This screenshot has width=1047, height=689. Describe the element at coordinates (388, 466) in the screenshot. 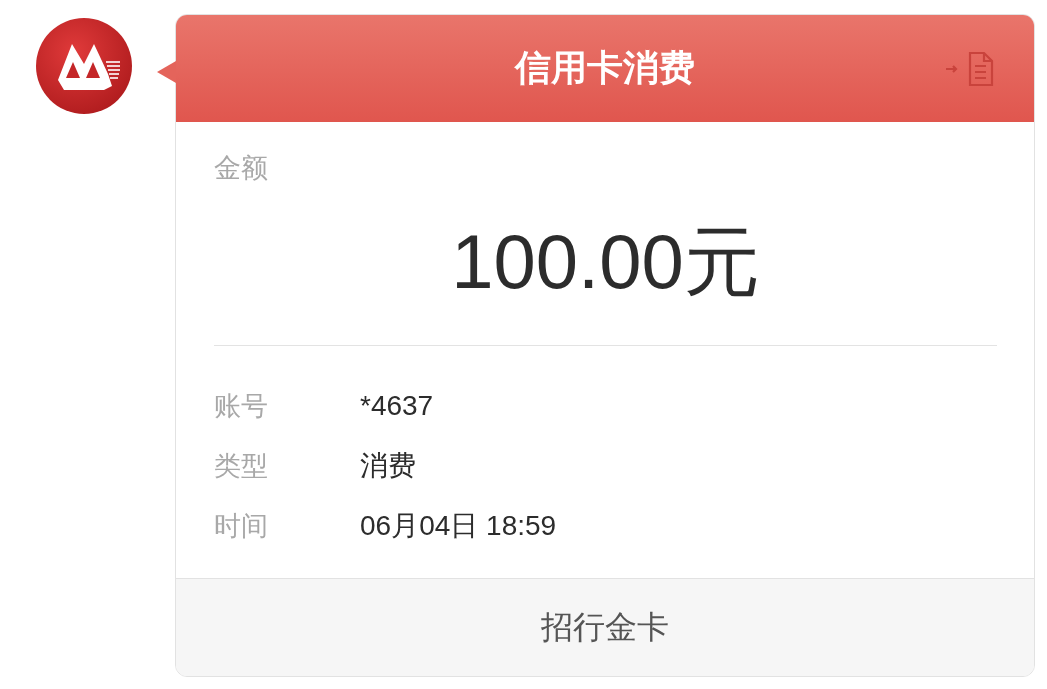

I see `detail-value: 消费` at that location.